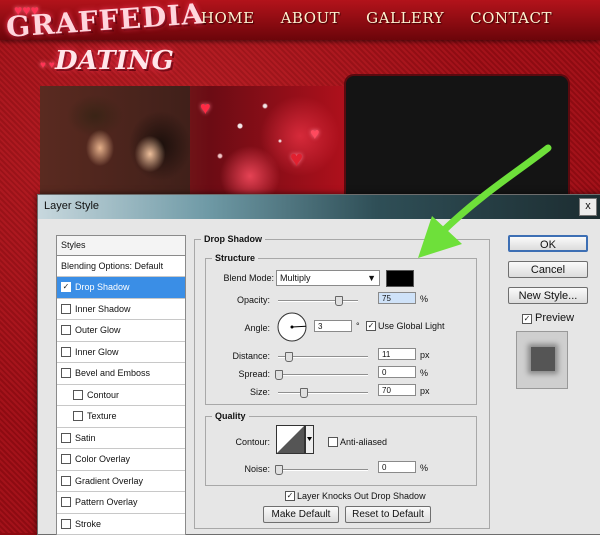 The image size is (600, 535). I want to click on make-default-button: Make Default, so click(301, 514).